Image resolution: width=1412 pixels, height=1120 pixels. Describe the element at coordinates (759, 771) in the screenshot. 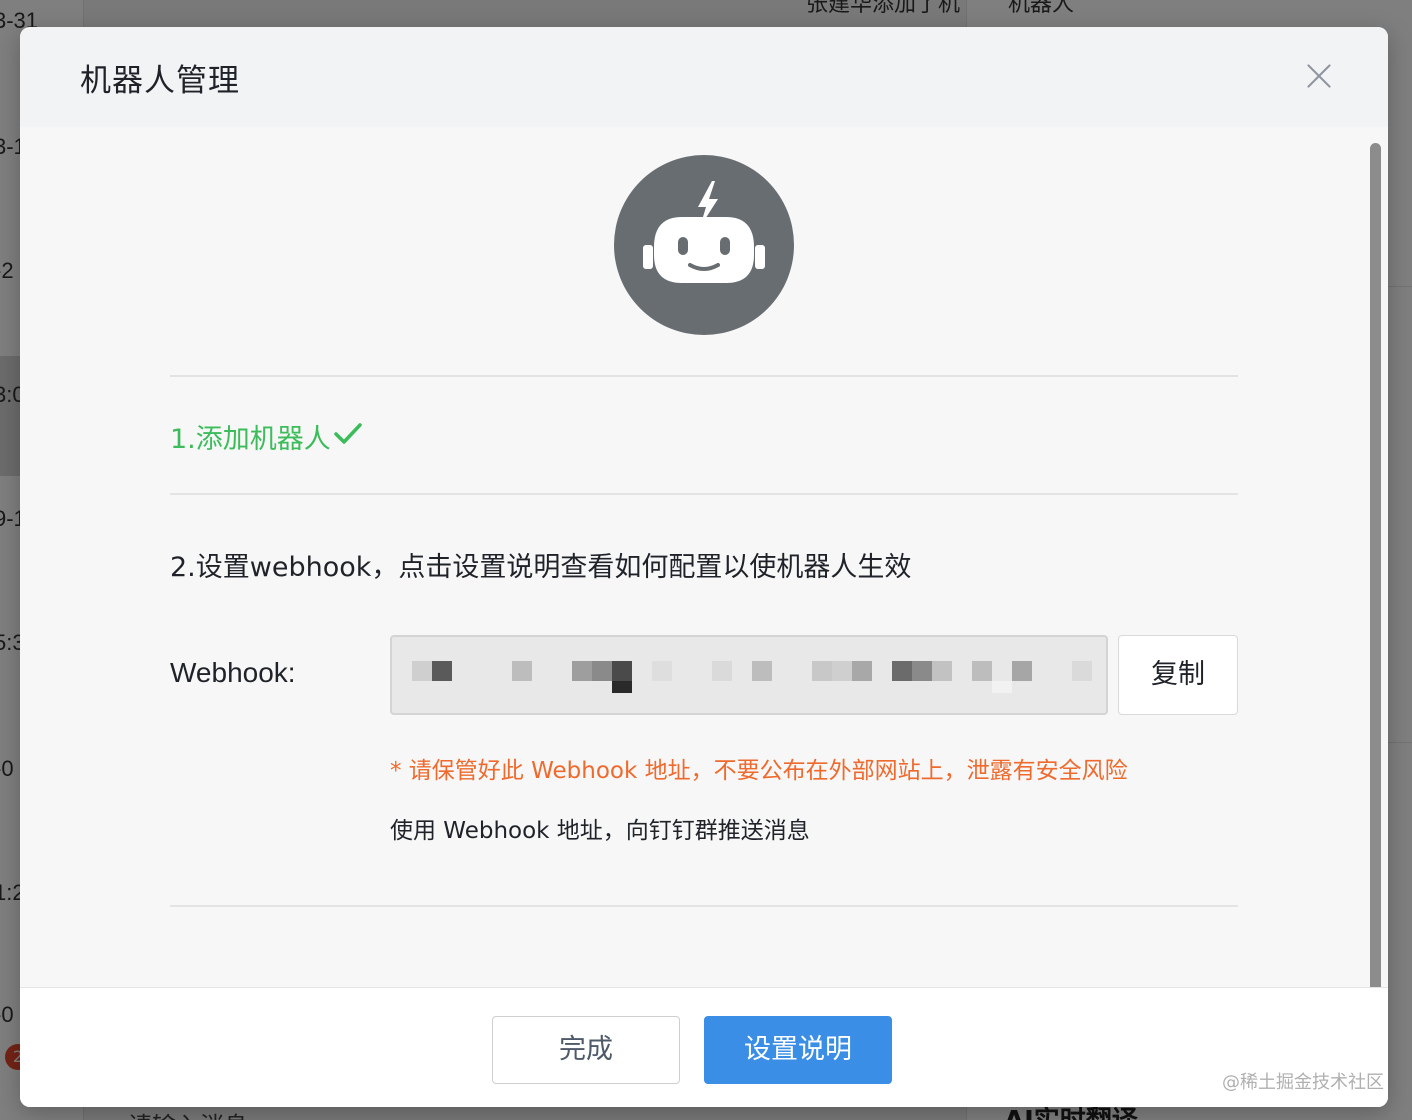

I see `security-warning: * 请保管好此 Webhook 地址，不要公布在外部网站上，泄露有安全风险` at that location.